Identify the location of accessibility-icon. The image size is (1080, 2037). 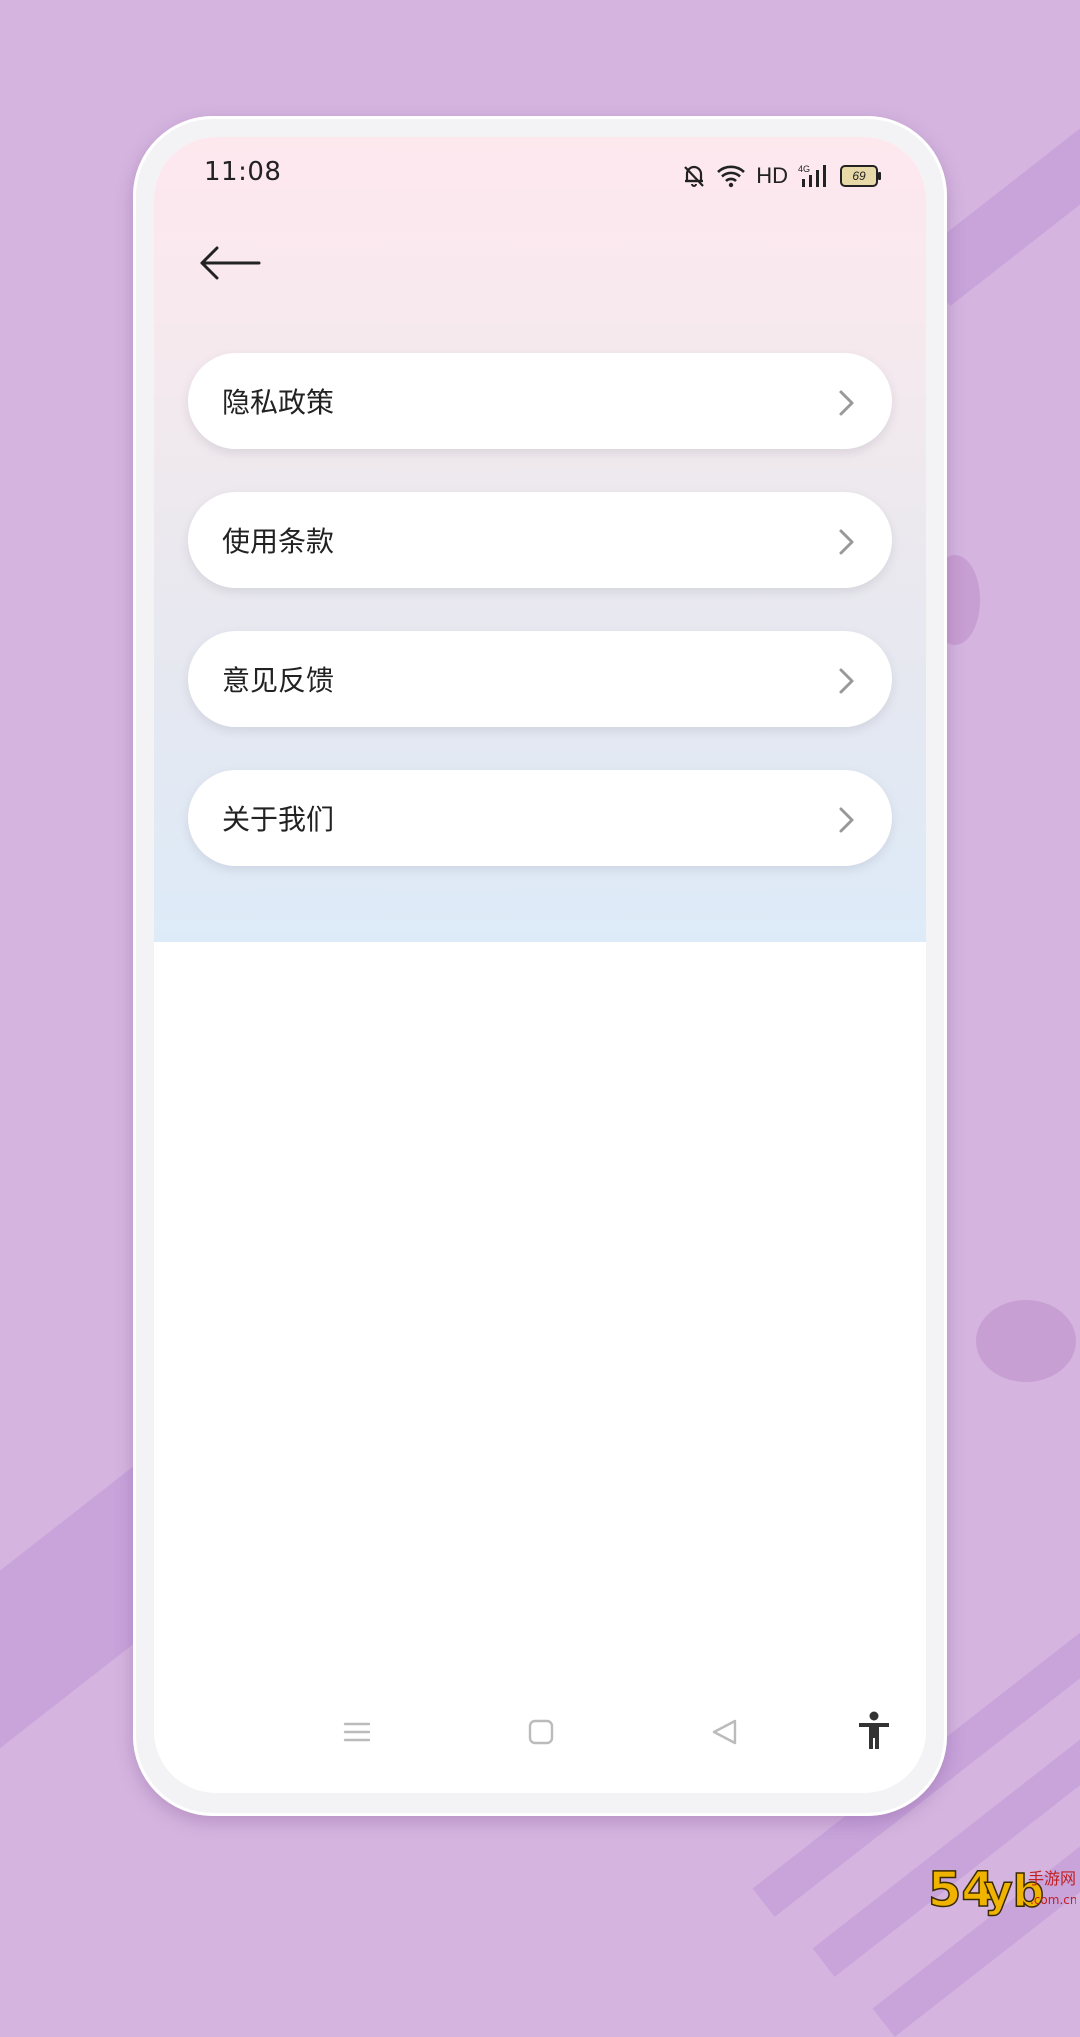
(874, 1731).